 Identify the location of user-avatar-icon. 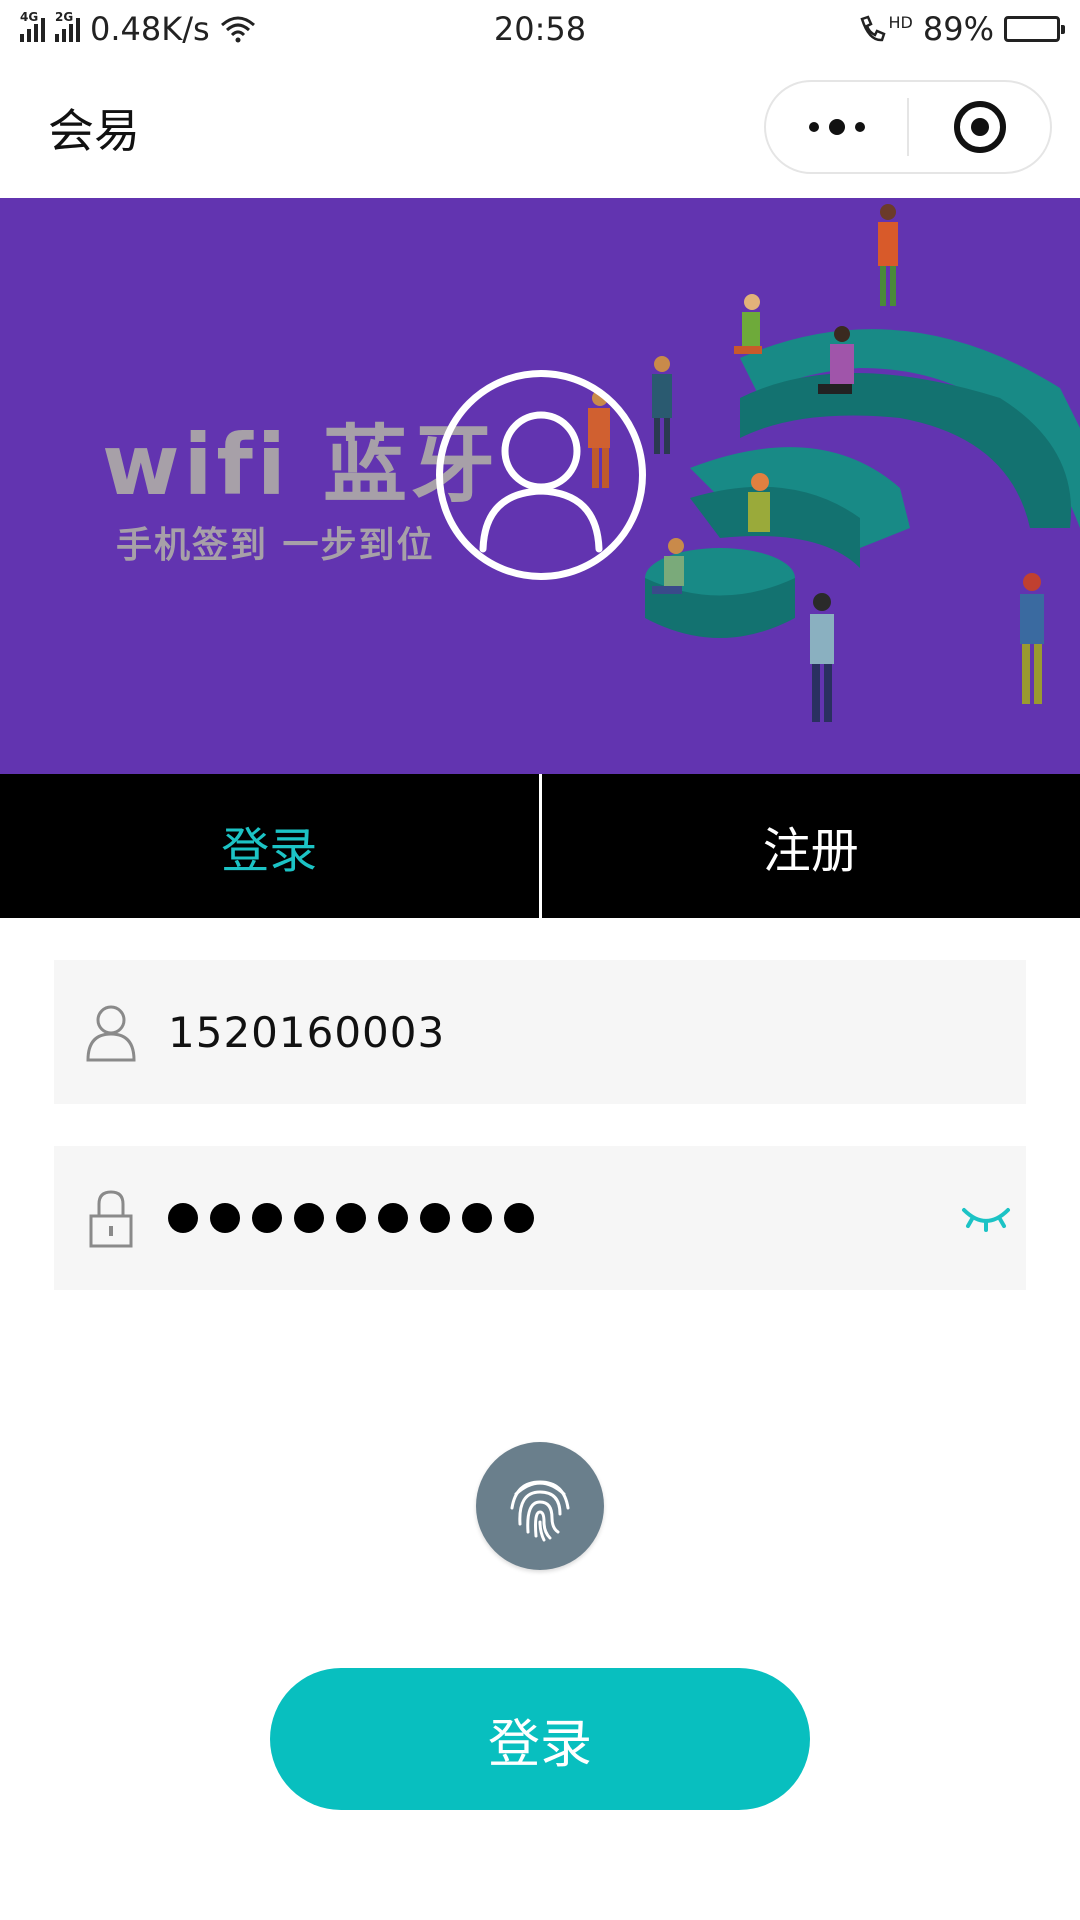
(541, 475).